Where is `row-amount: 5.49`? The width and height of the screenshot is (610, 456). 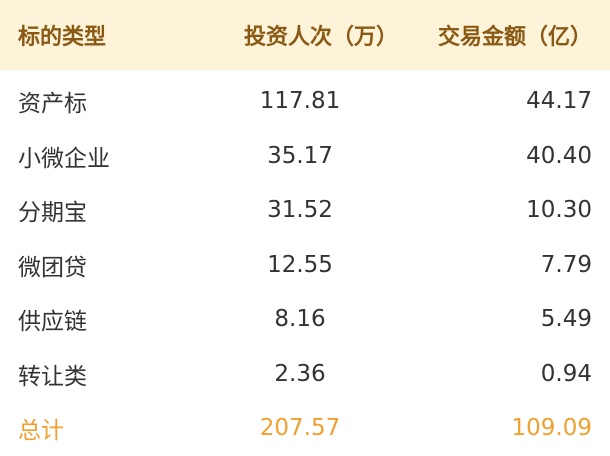
row-amount: 5.49 is located at coordinates (566, 319).